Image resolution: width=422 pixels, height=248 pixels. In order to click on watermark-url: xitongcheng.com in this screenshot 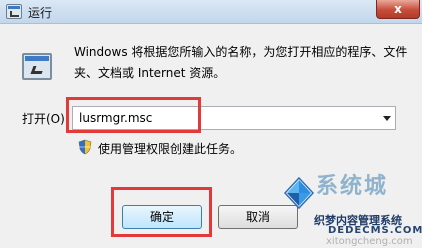, I will do `click(369, 241)`.